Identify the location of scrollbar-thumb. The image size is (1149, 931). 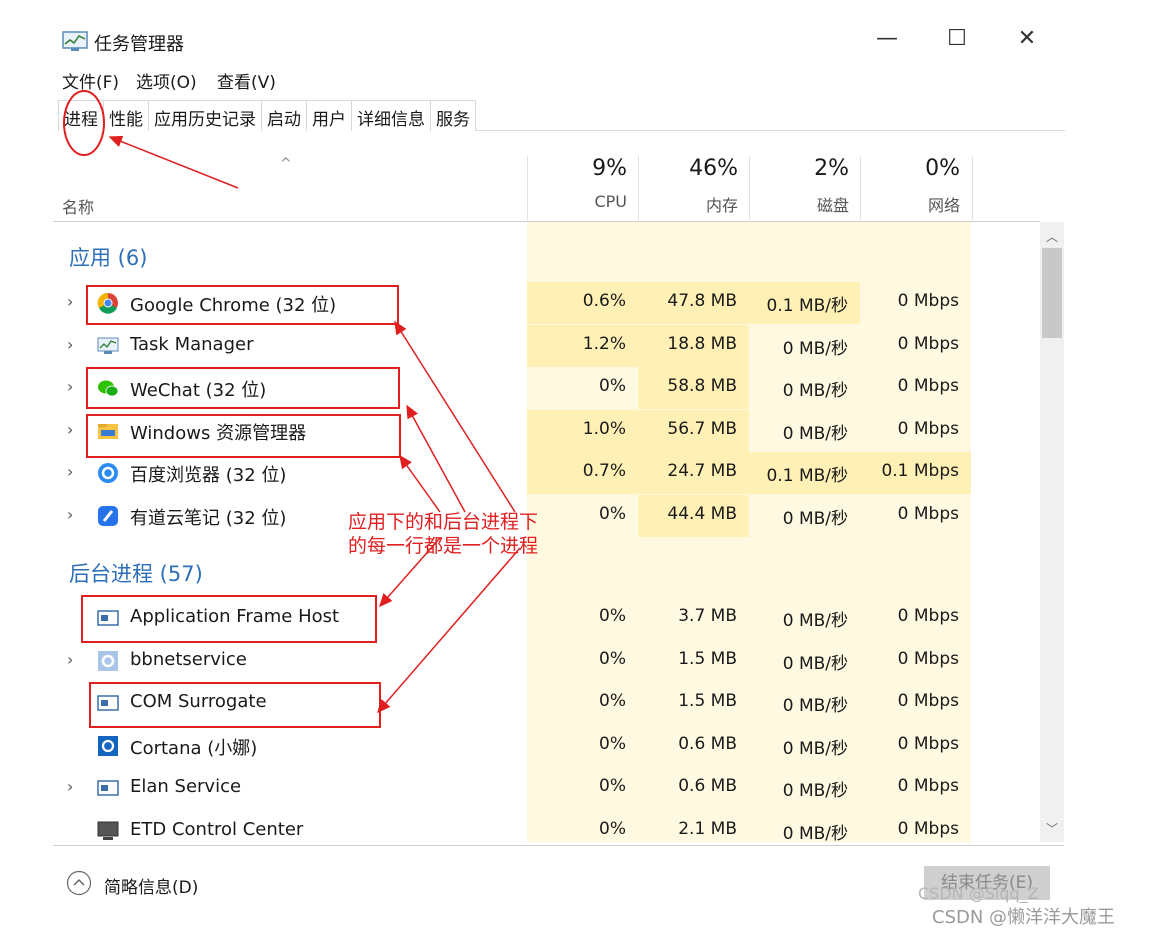
(1052, 293).